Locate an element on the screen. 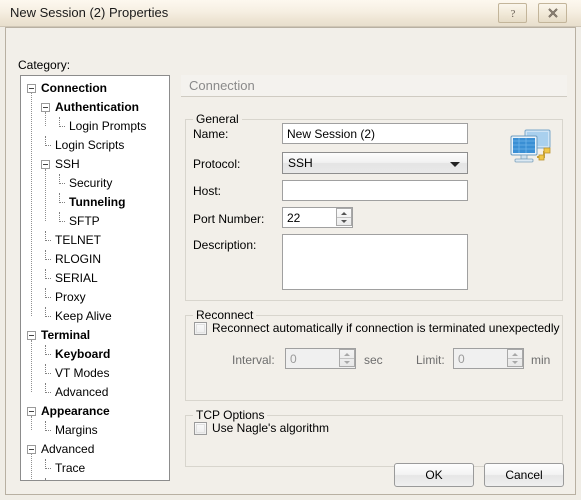 The image size is (581, 500). tree-item-label: Advanced is located at coordinates (68, 449).